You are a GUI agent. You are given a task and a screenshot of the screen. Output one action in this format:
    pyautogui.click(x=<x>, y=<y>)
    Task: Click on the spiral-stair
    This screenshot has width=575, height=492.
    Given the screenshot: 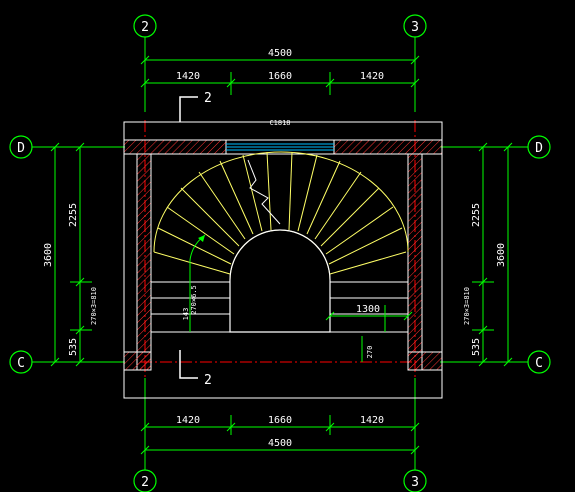 What is the action you would take?
    pyautogui.click(x=281, y=216)
    